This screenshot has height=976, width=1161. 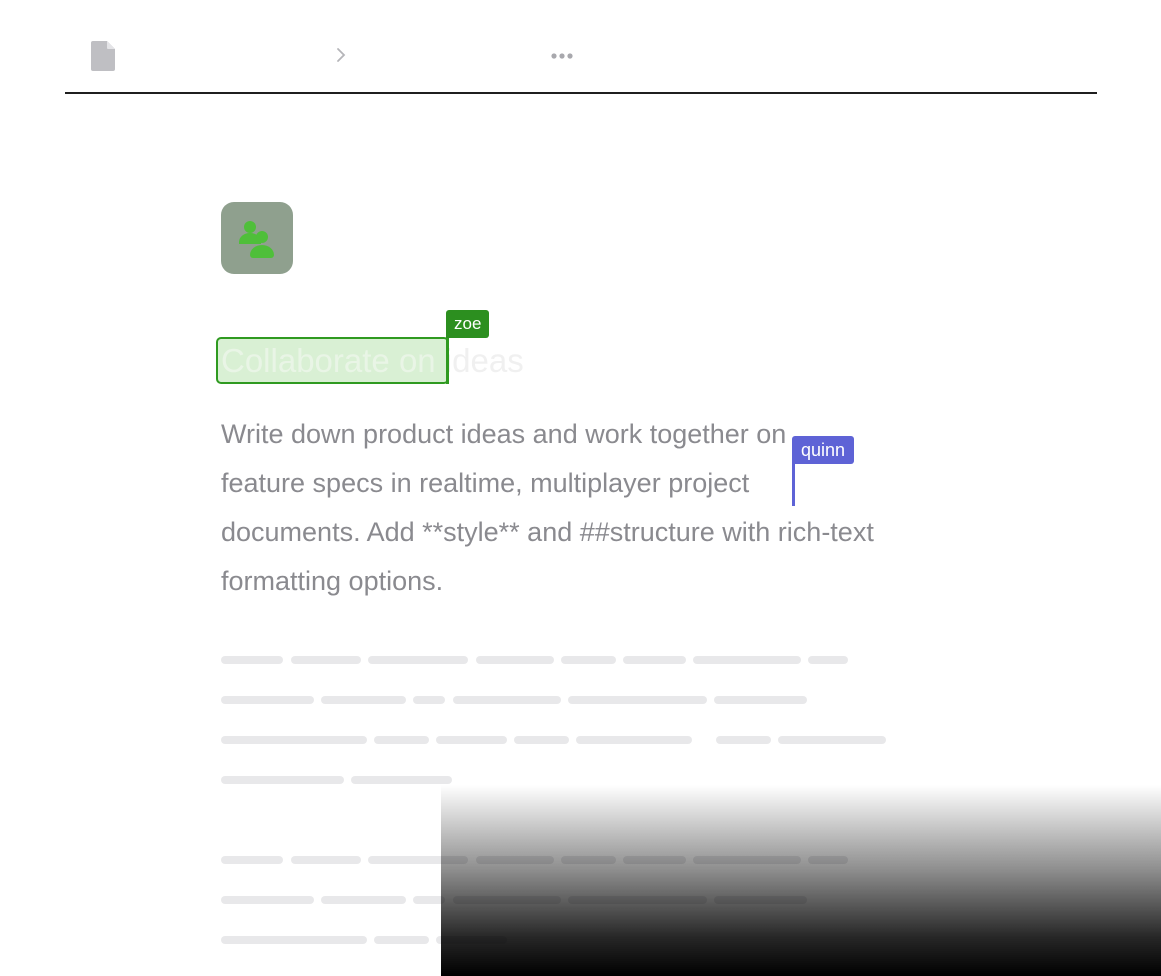 What do you see at coordinates (484, 360) in the screenshot?
I see `title-rest-text: ideas` at bounding box center [484, 360].